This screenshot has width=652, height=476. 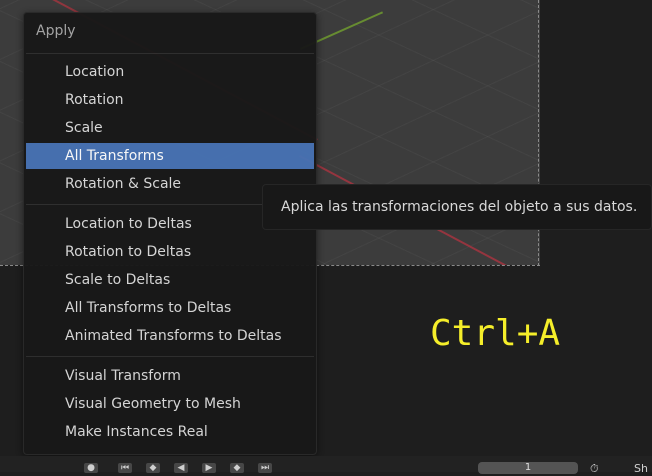 I want to click on menu-item-rotation-to-deltas: Rotation to Deltas, so click(x=170, y=252).